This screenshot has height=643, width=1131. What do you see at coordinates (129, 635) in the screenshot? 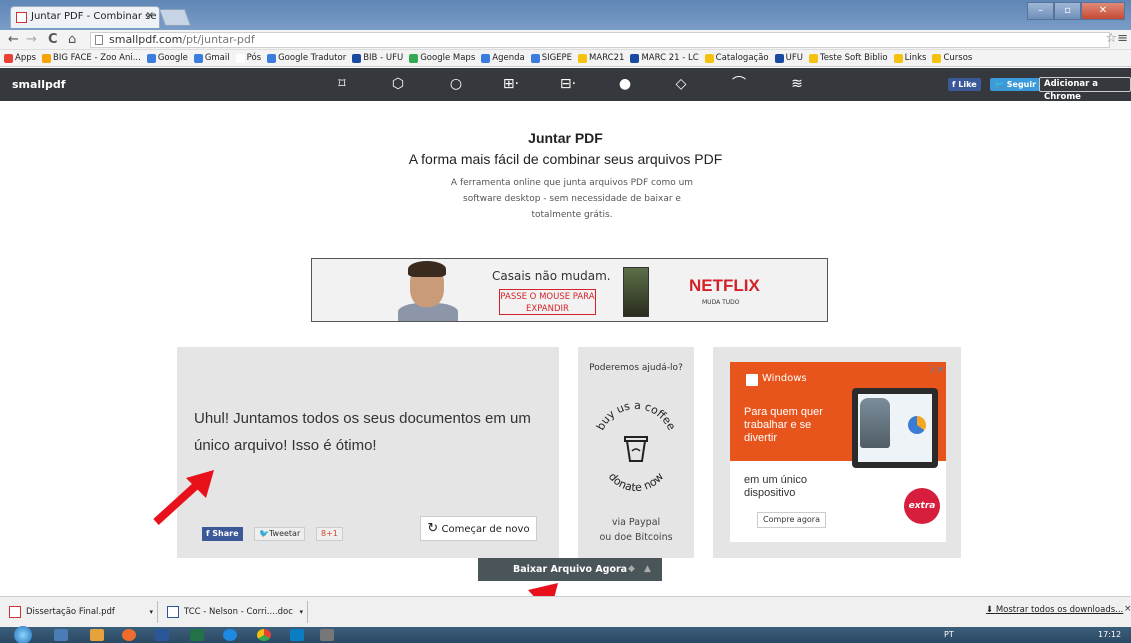
I see `firefox-taskbar-icon` at bounding box center [129, 635].